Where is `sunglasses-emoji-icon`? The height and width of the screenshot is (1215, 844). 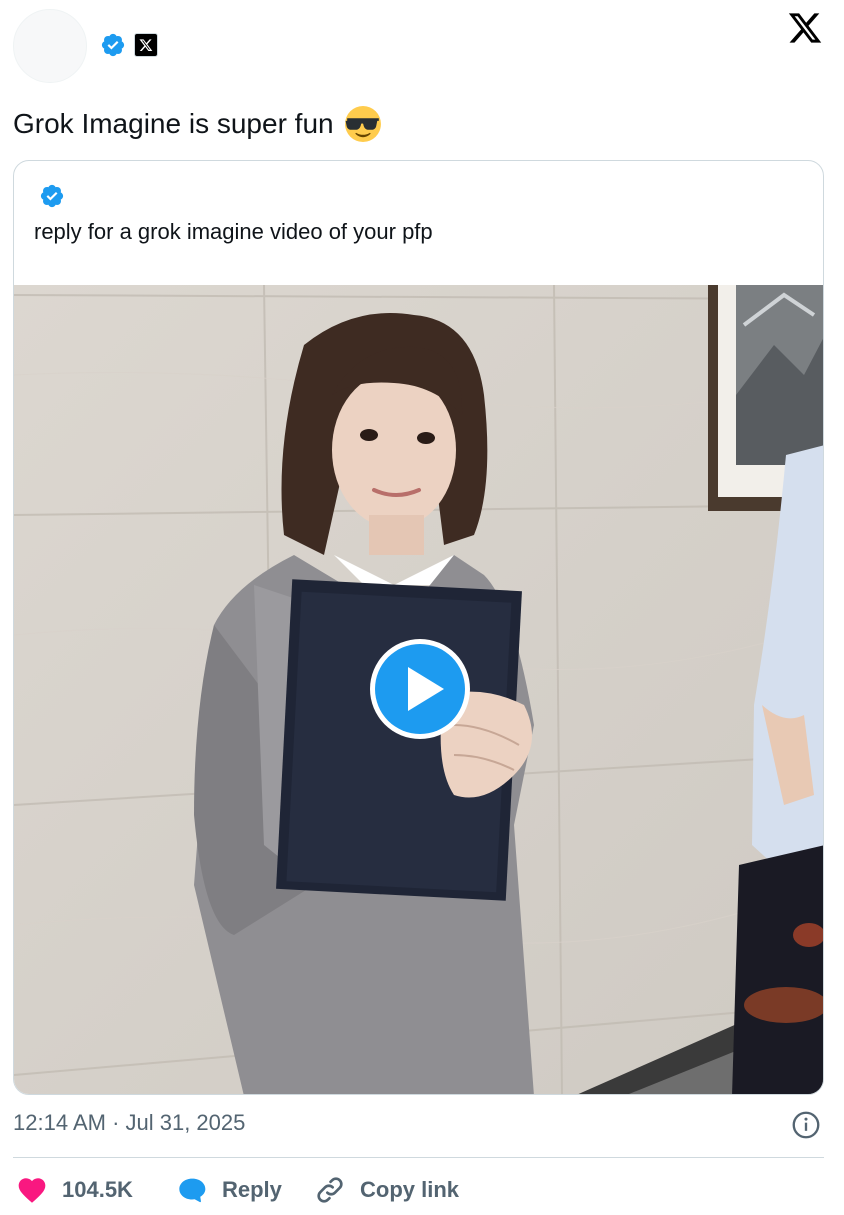
sunglasses-emoji-icon is located at coordinates (362, 124).